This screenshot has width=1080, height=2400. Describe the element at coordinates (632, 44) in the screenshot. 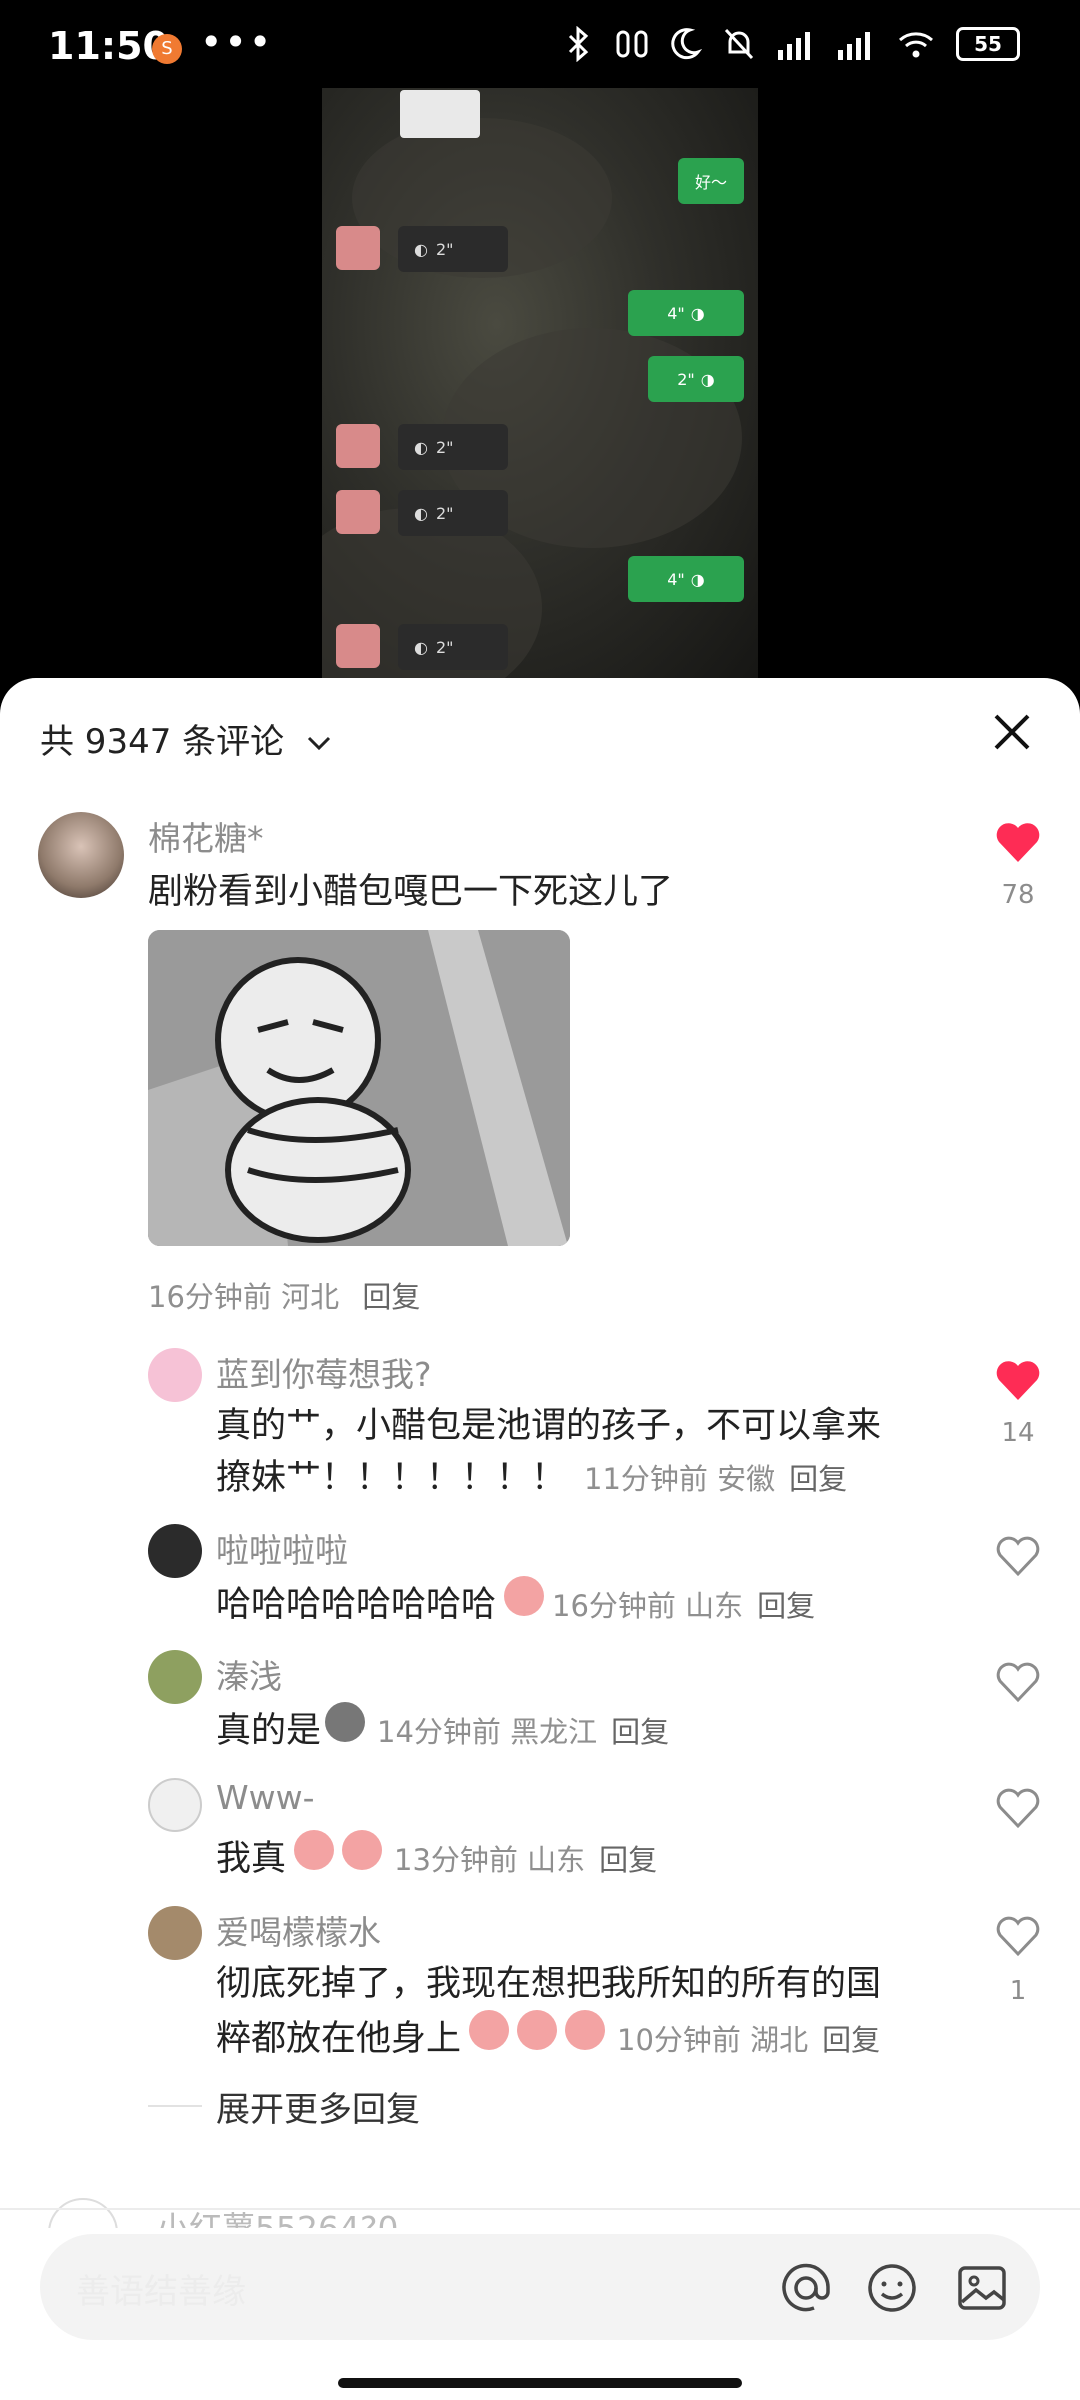

I see `earbuds-icon` at that location.